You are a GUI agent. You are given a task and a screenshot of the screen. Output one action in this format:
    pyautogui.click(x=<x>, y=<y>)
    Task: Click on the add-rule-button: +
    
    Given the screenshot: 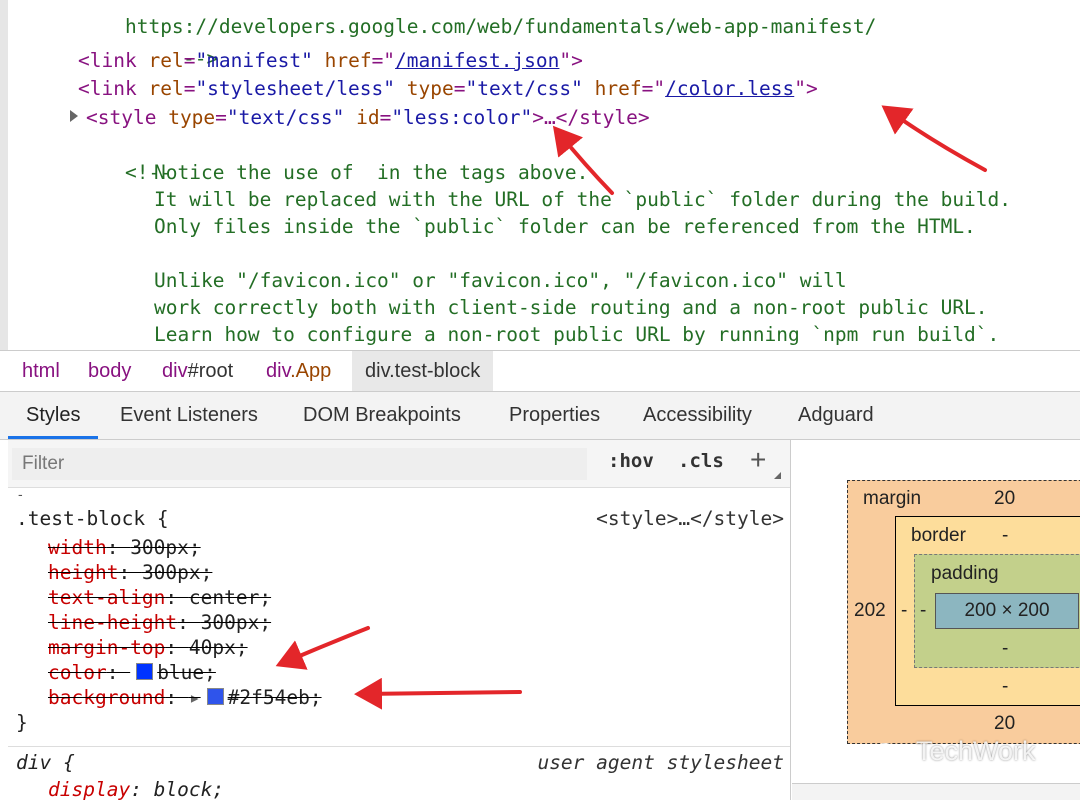 What is the action you would take?
    pyautogui.click(x=758, y=460)
    